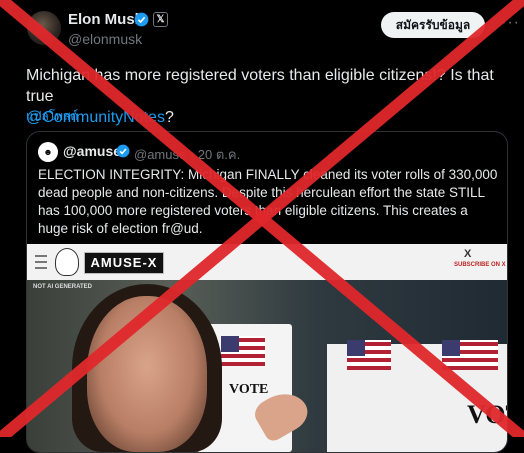 Image resolution: width=524 pixels, height=453 pixels. What do you see at coordinates (124, 263) in the screenshot?
I see `amuse-logo: AMUSE-X` at bounding box center [124, 263].